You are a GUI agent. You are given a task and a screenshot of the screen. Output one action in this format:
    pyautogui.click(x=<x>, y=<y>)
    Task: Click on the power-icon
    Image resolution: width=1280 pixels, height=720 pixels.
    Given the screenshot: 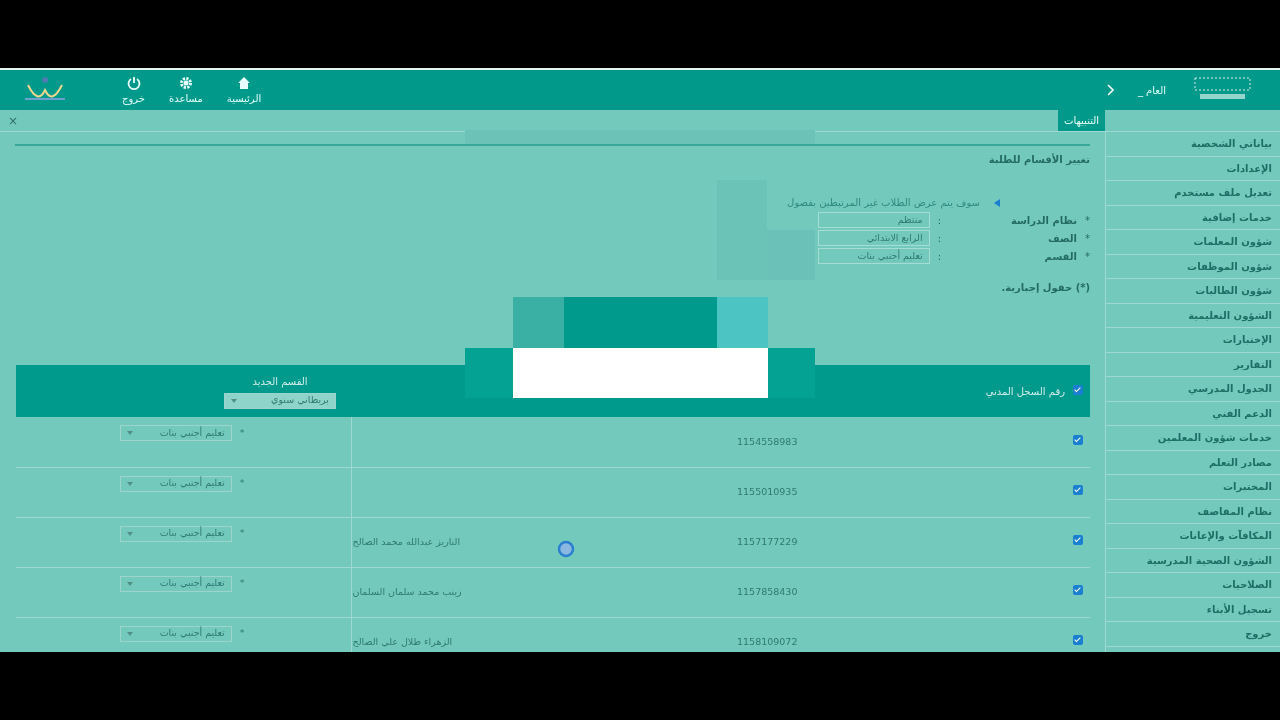 What is the action you would take?
    pyautogui.click(x=133, y=82)
    